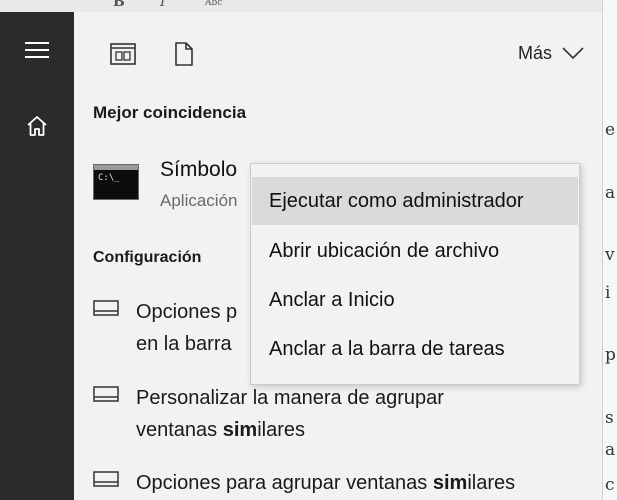 This screenshot has width=617, height=500. I want to click on more-filters-button: Más, so click(551, 53).